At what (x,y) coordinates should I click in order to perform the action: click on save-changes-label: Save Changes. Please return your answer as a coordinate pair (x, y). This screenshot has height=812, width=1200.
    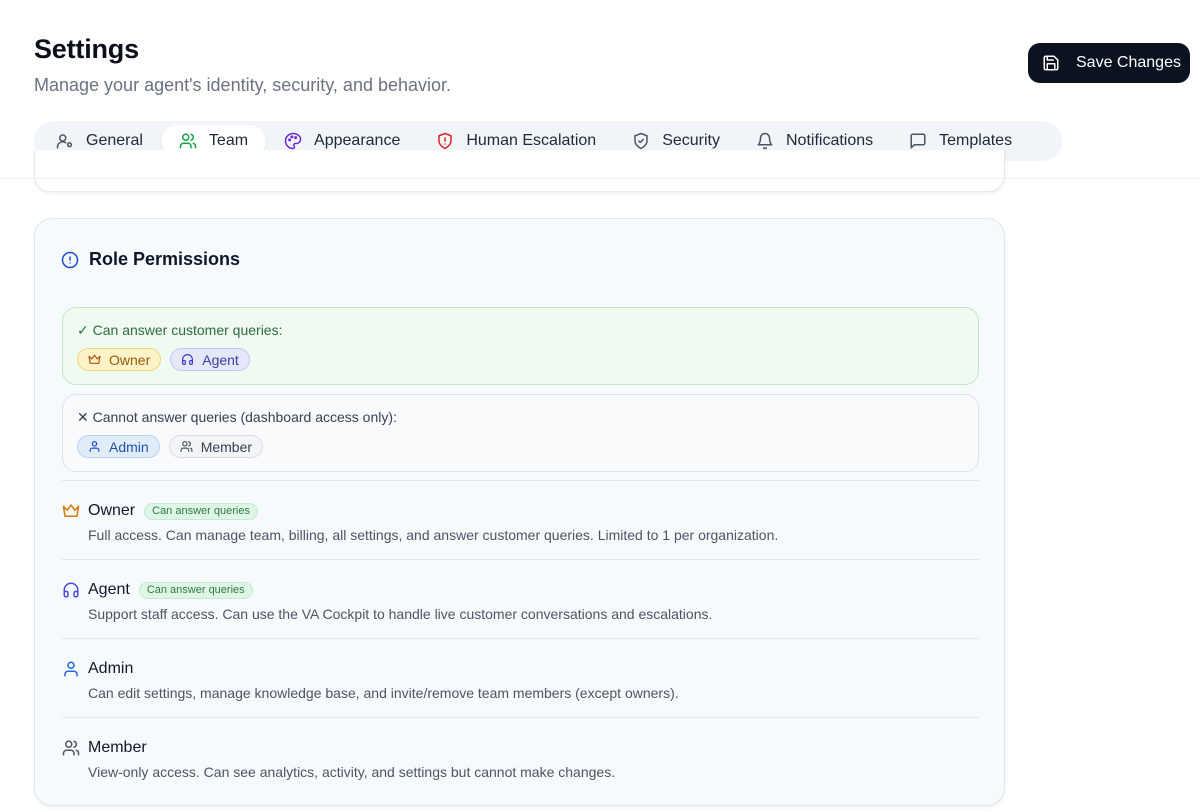
    Looking at the image, I should click on (1128, 62).